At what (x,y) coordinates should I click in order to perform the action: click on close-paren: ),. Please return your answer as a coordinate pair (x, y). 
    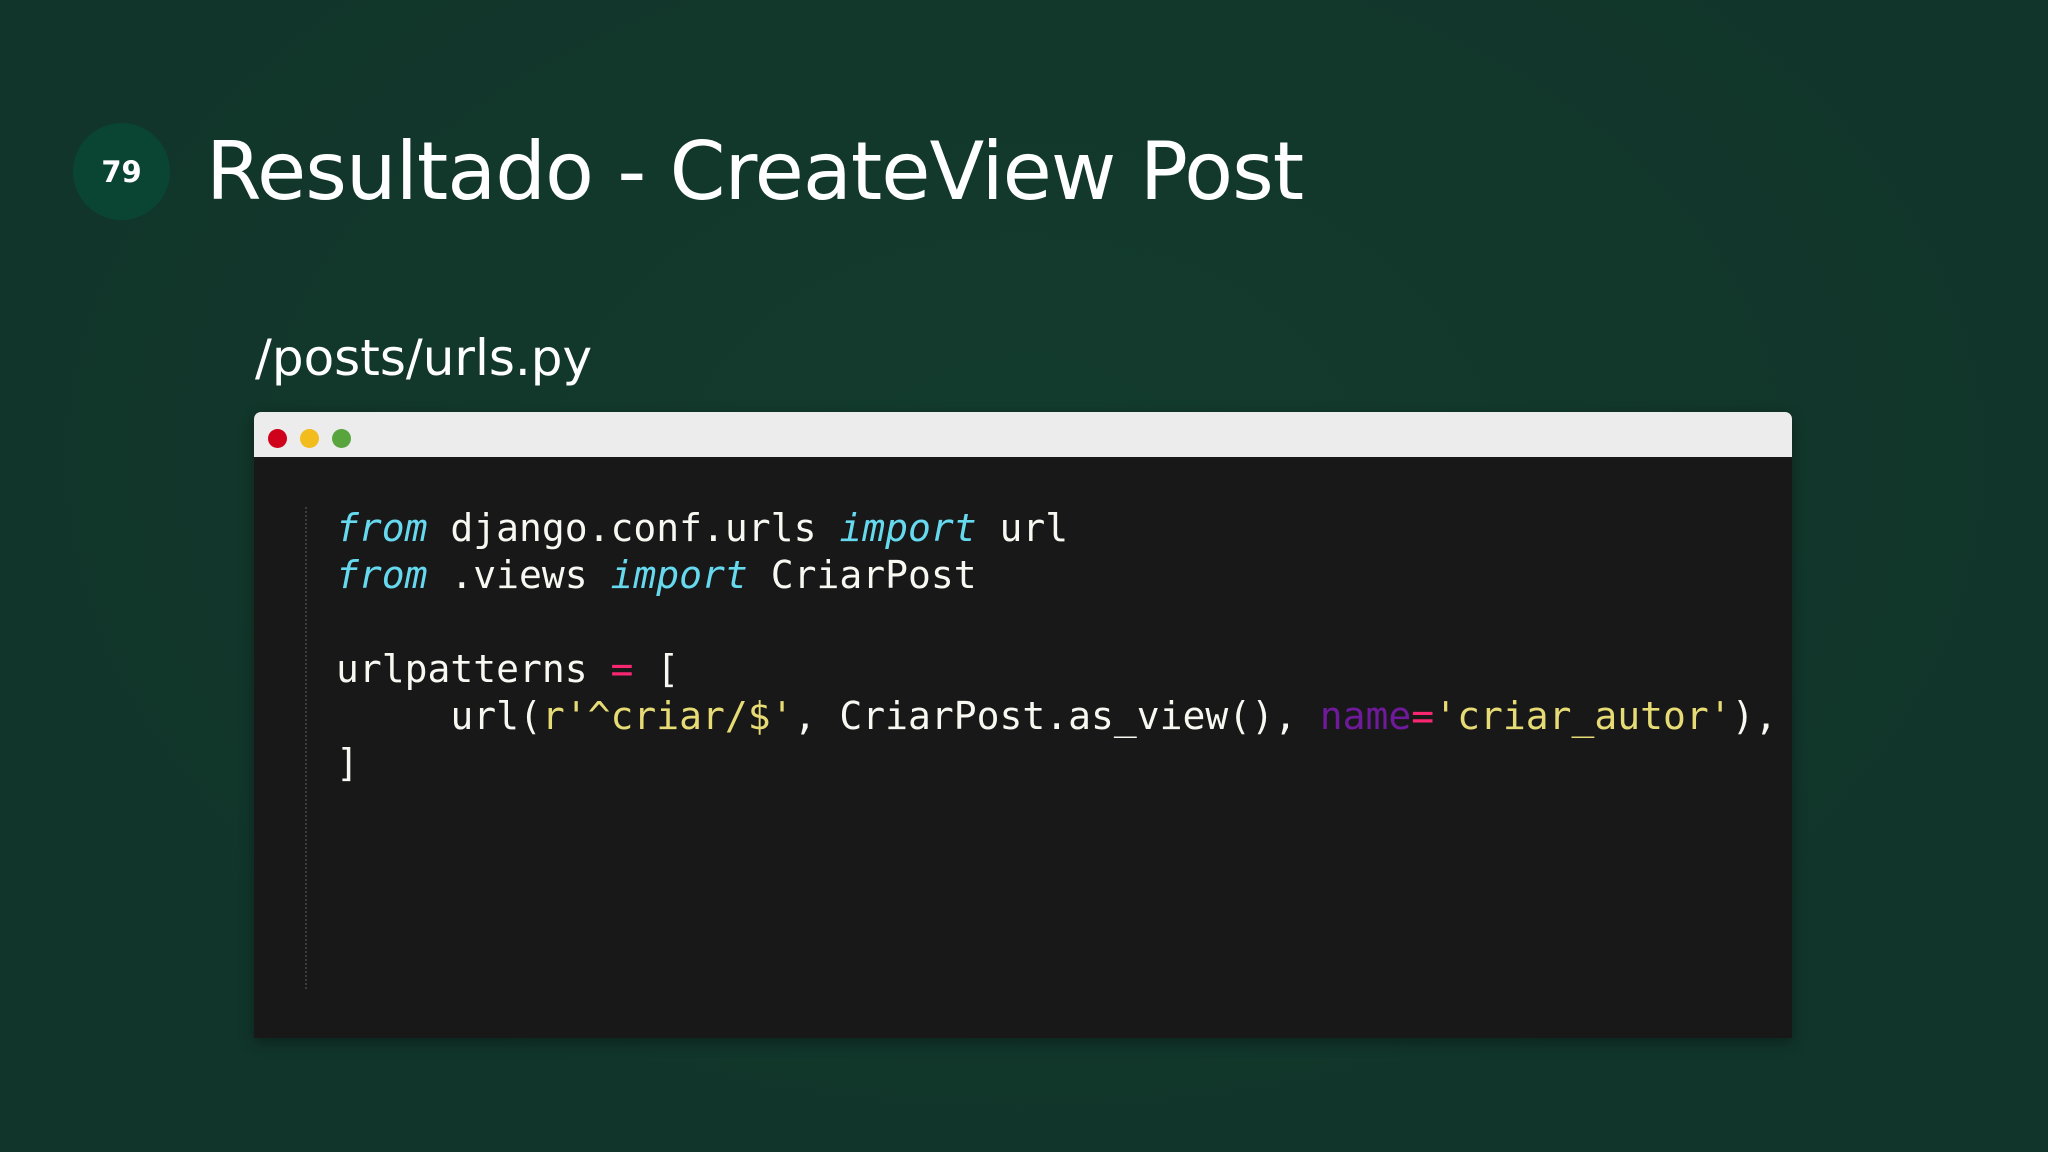
    Looking at the image, I should click on (1754, 716).